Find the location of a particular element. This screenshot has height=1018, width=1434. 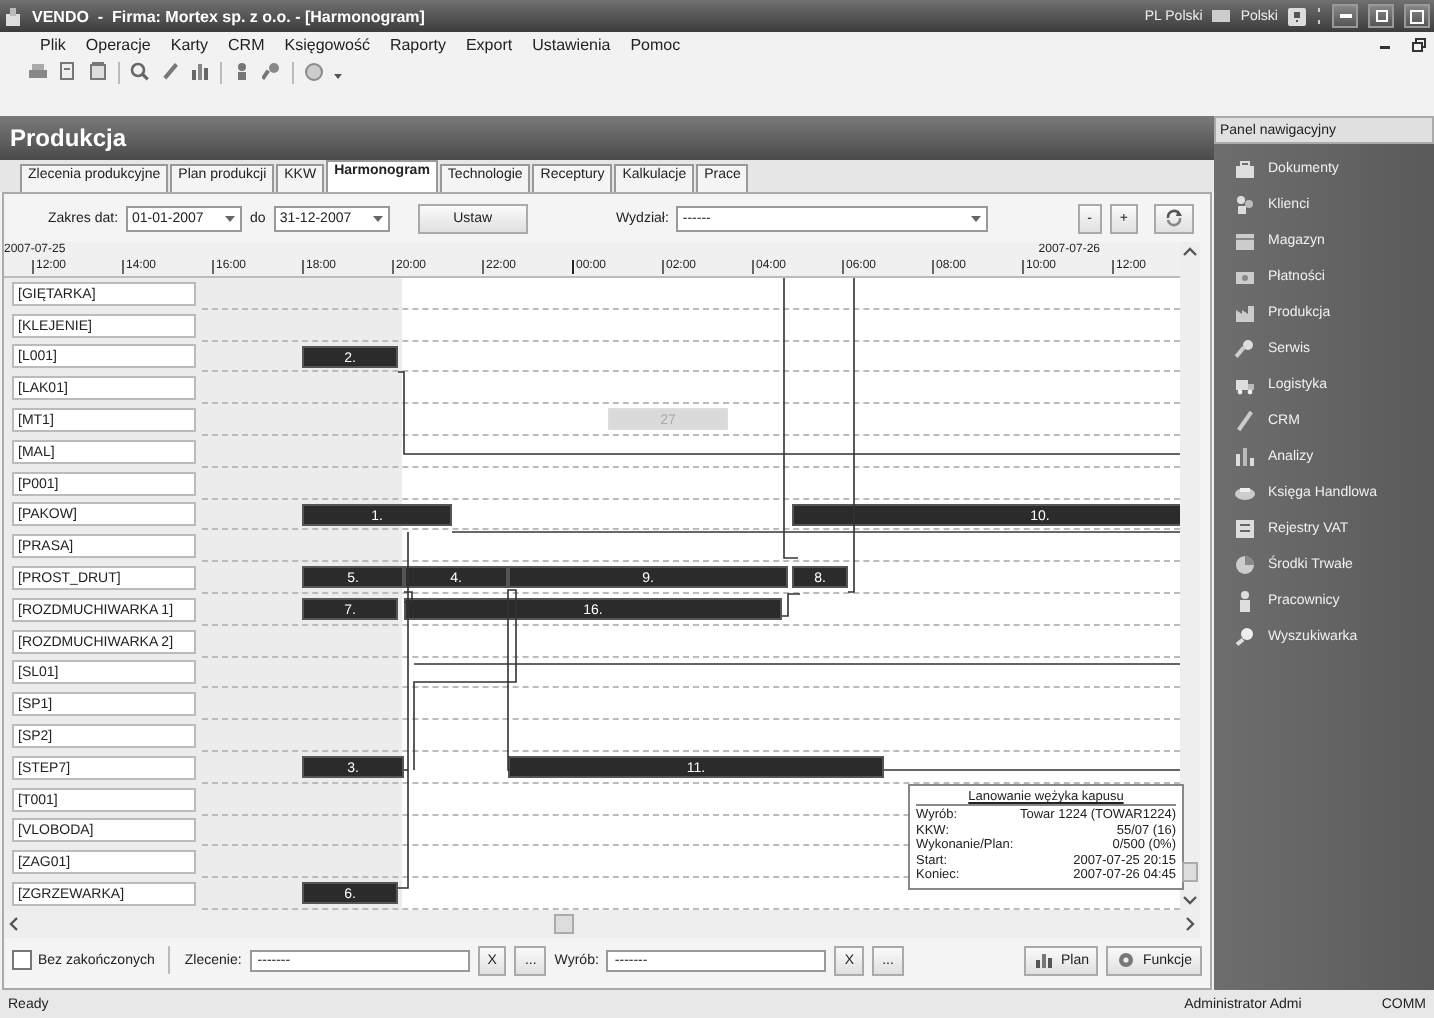

people-icon is located at coordinates (1245, 205).